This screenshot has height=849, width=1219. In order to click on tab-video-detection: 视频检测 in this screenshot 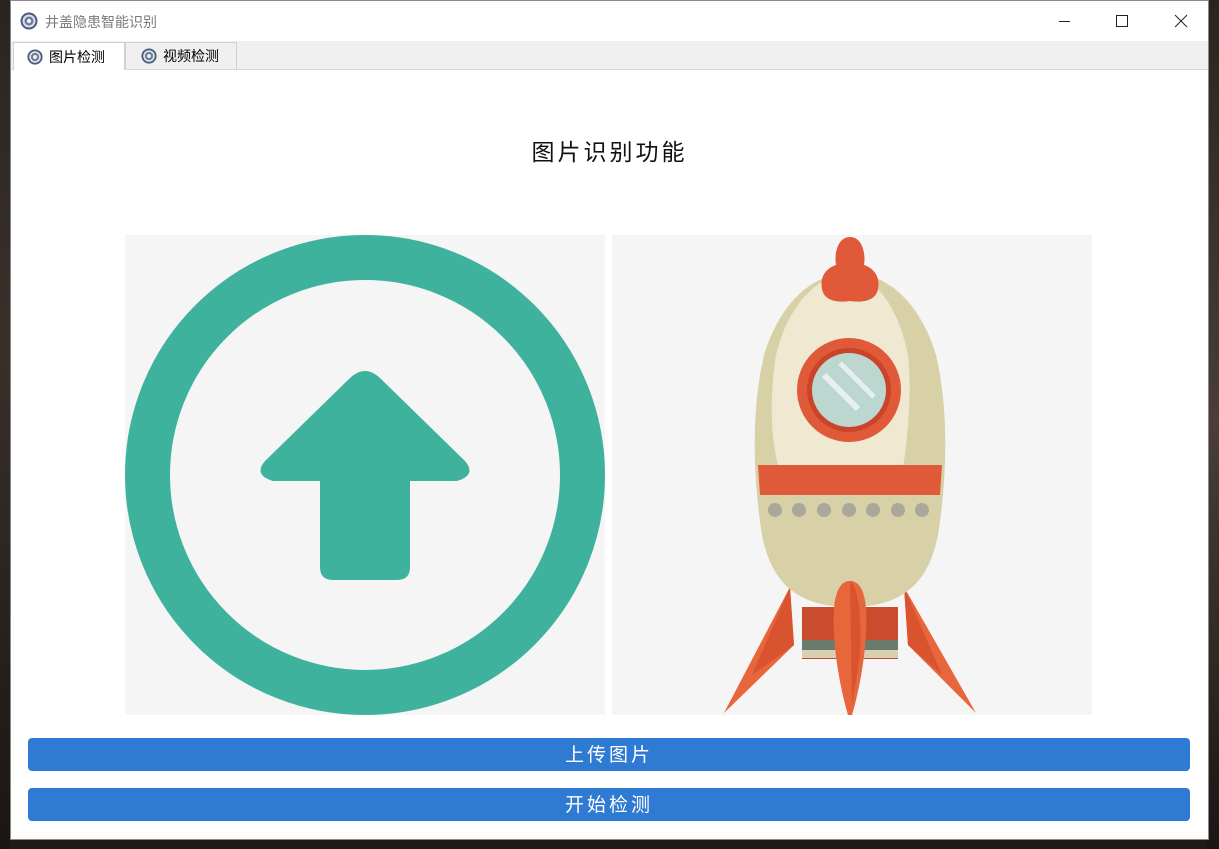, I will do `click(181, 55)`.